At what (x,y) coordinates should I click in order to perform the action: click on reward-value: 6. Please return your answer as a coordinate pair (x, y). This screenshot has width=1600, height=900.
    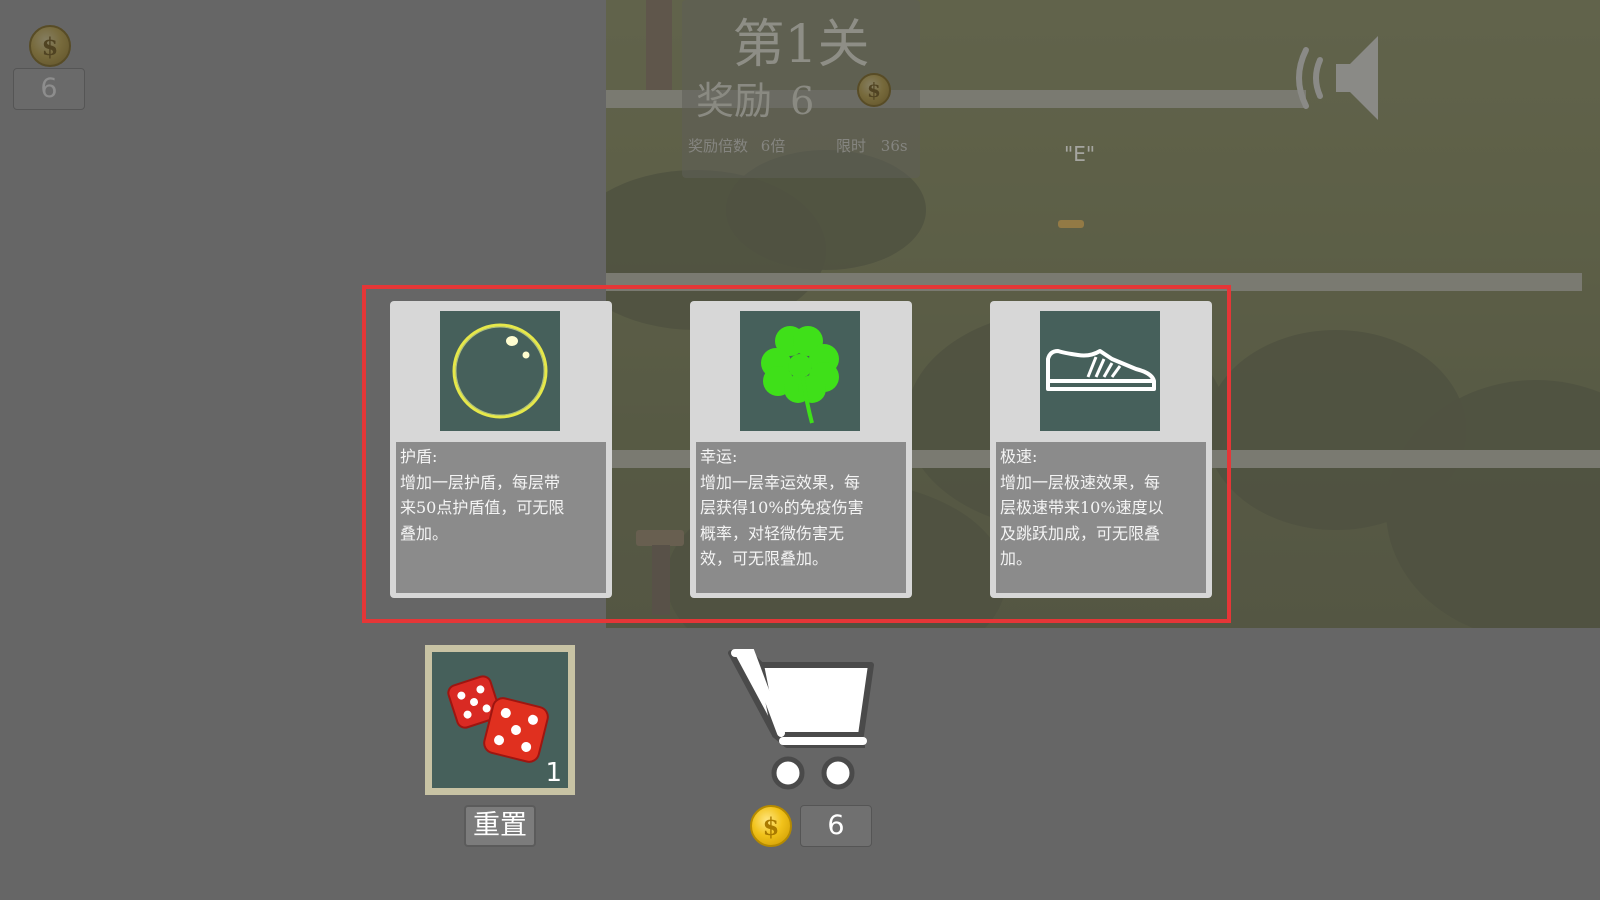
    Looking at the image, I should click on (802, 101).